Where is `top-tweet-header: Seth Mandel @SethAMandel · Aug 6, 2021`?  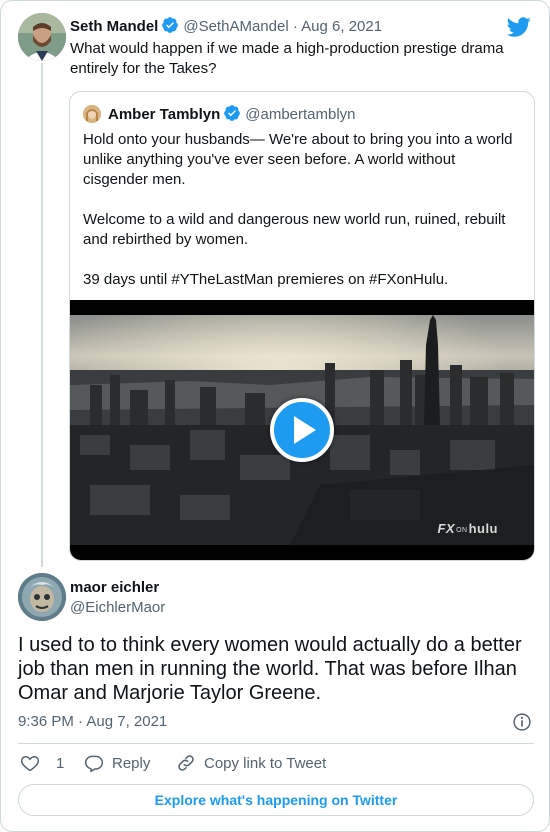
top-tweet-header: Seth Mandel @SethAMandel · Aug 6, 2021 is located at coordinates (226, 25).